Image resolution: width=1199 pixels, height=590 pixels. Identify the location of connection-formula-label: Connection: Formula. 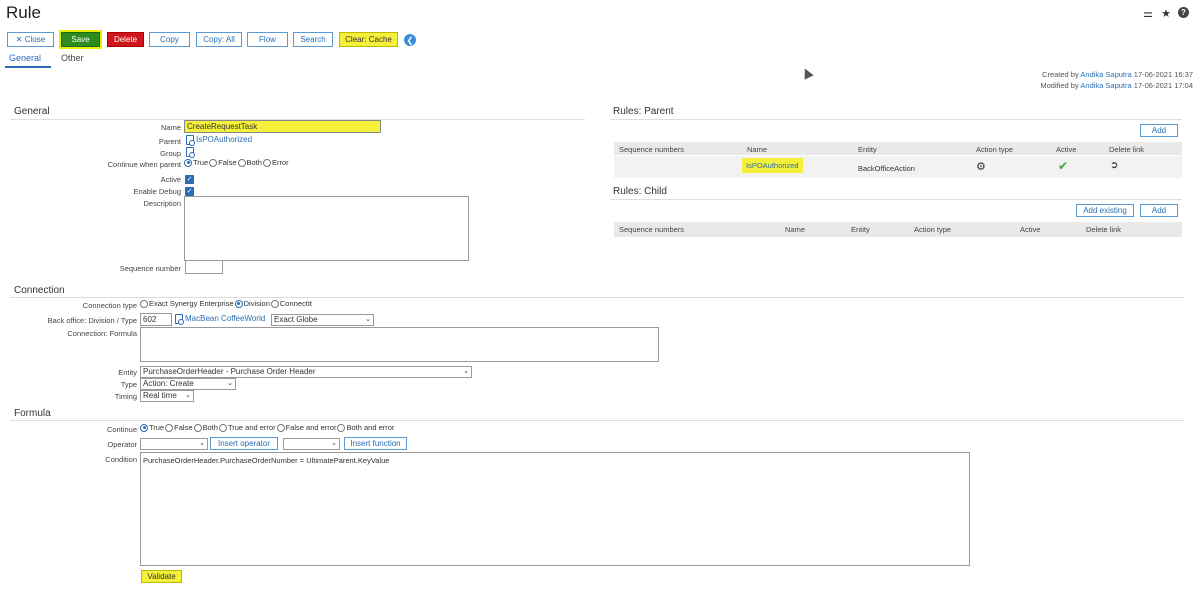
(102, 333).